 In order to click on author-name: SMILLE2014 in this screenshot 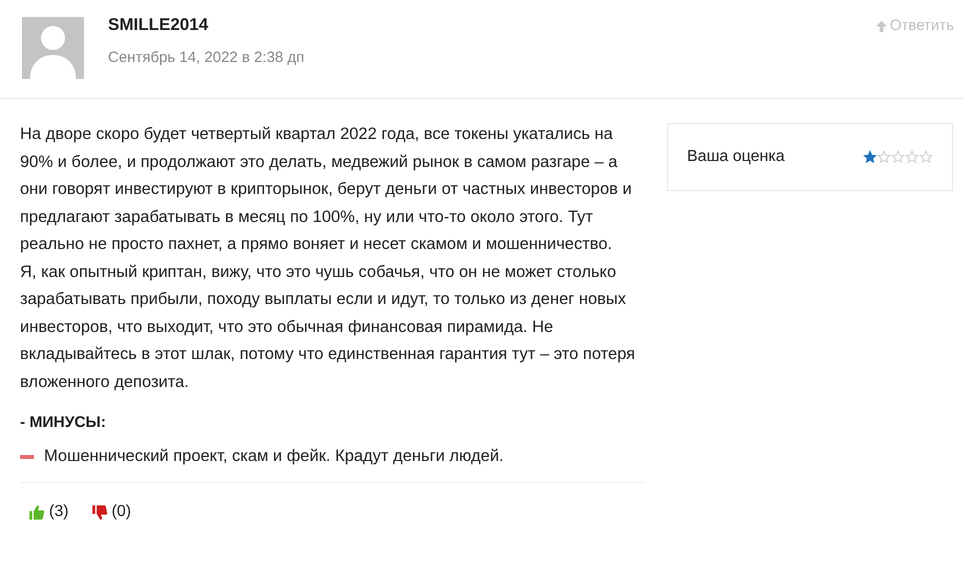, I will do `click(159, 25)`.